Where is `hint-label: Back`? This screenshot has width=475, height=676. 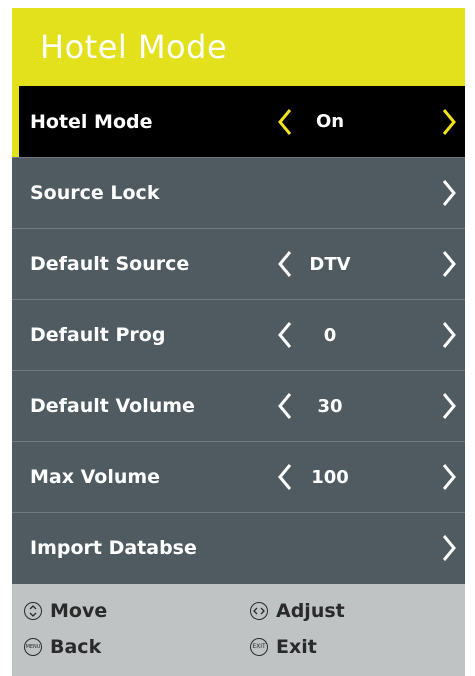
hint-label: Back is located at coordinates (76, 647).